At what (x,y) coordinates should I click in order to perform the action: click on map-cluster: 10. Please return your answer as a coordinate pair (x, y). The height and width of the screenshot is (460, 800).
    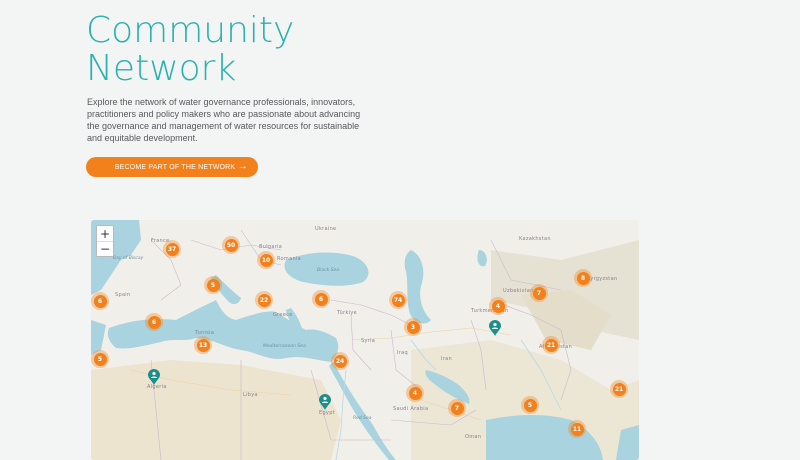
    Looking at the image, I should click on (266, 260).